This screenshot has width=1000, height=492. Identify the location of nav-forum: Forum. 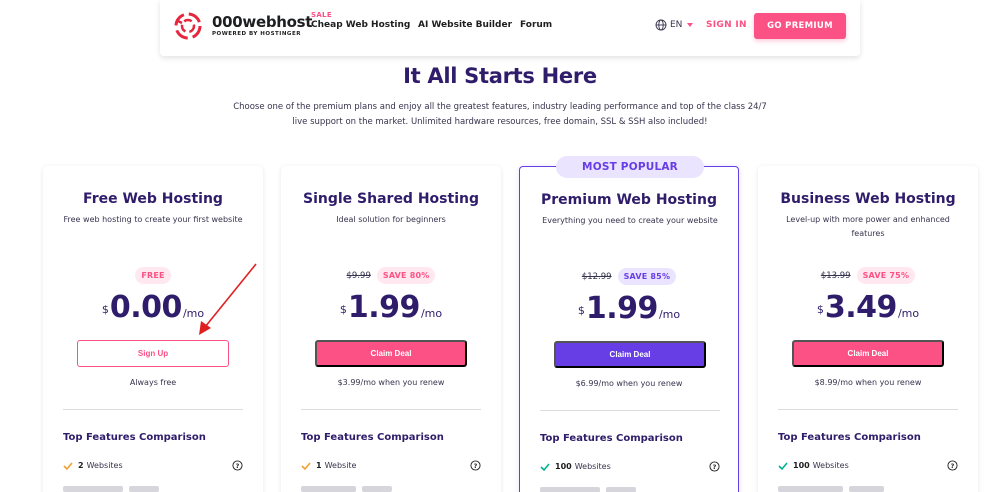
(536, 25).